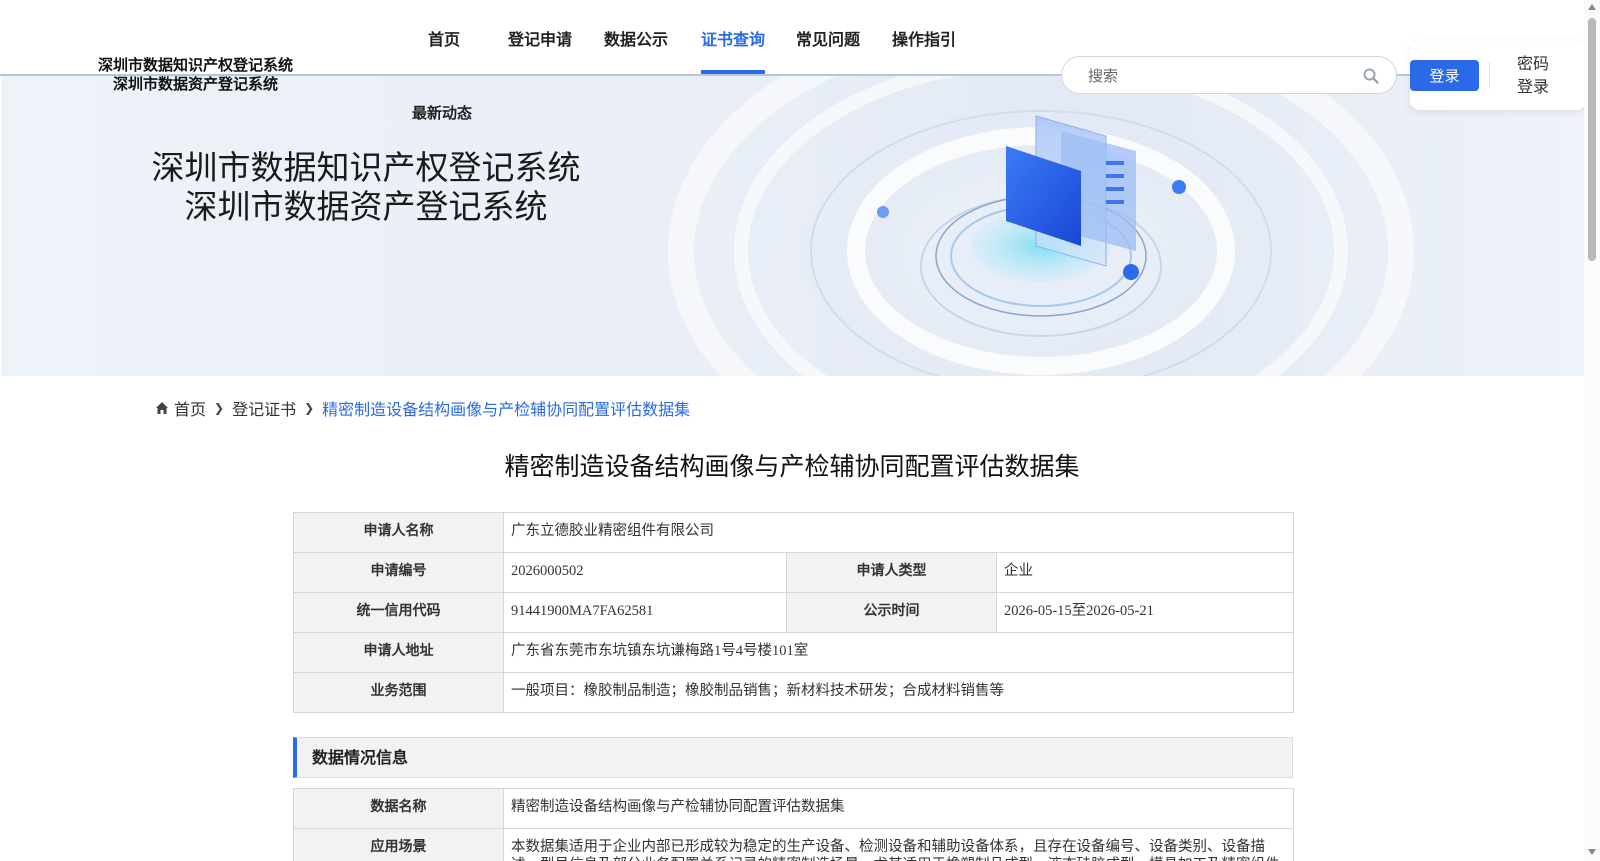 The width and height of the screenshot is (1600, 861). What do you see at coordinates (398, 692) in the screenshot?
I see `business-scope-label: 业务范围` at bounding box center [398, 692].